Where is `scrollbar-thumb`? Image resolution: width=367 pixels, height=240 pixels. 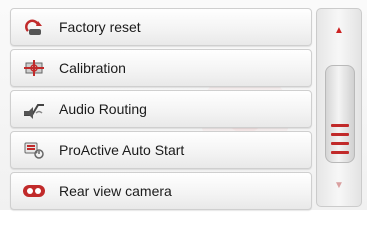
scrollbar-thumb is located at coordinates (340, 139).